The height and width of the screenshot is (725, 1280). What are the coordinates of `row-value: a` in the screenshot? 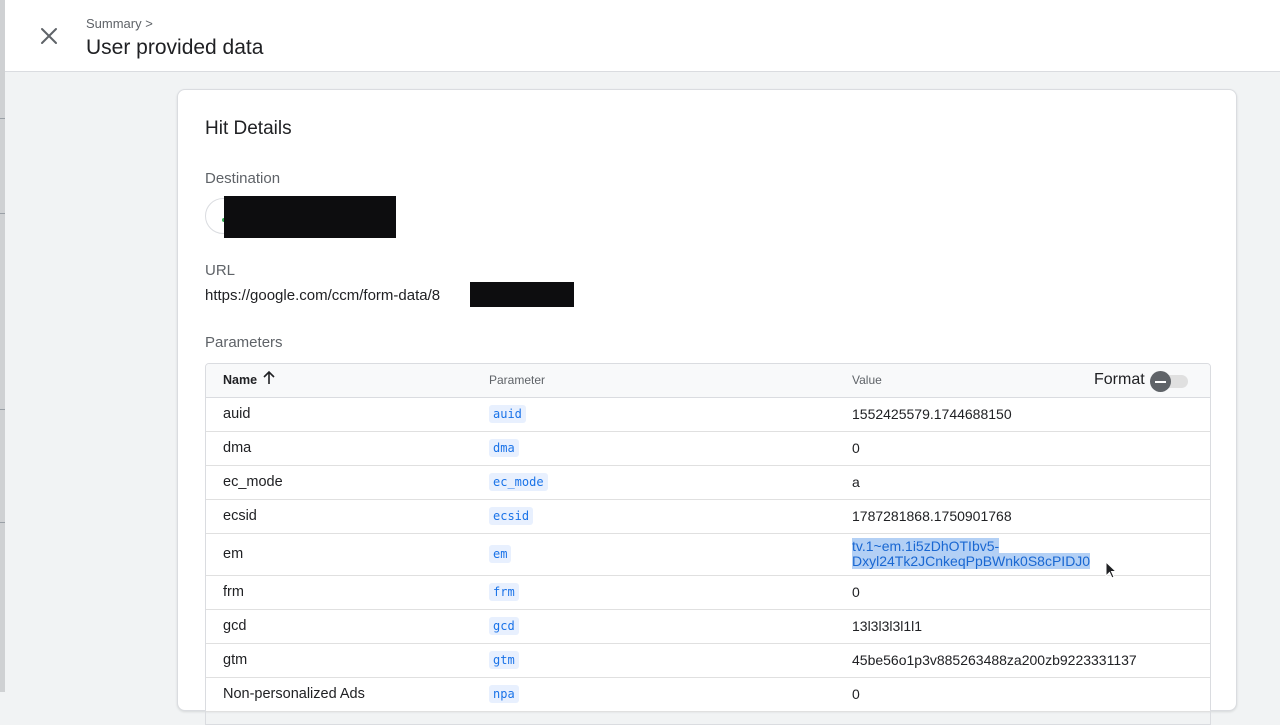 It's located at (856, 482).